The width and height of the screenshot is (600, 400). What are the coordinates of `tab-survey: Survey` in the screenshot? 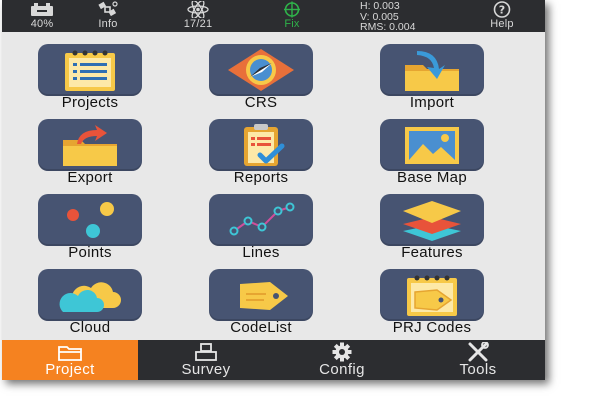 It's located at (206, 360).